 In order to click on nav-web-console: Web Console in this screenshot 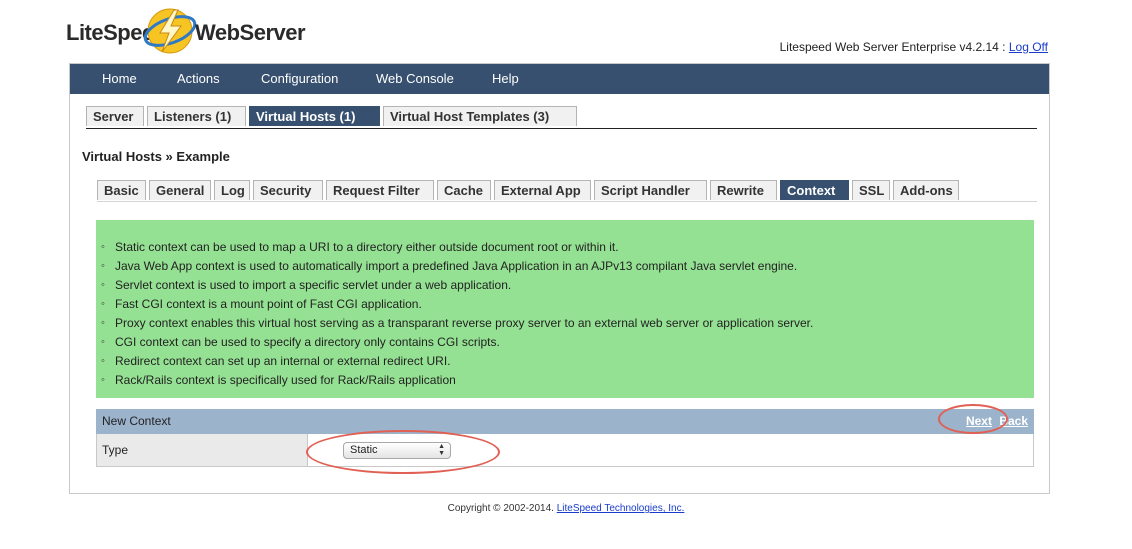, I will do `click(415, 78)`.